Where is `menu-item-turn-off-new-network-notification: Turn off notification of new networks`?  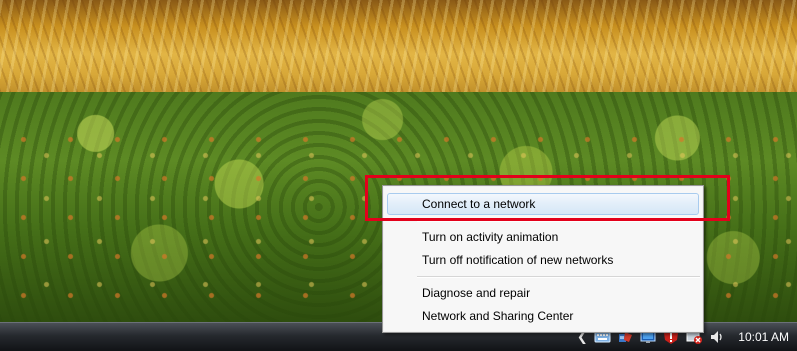
menu-item-turn-off-new-network-notification: Turn off notification of new networks is located at coordinates (543, 260).